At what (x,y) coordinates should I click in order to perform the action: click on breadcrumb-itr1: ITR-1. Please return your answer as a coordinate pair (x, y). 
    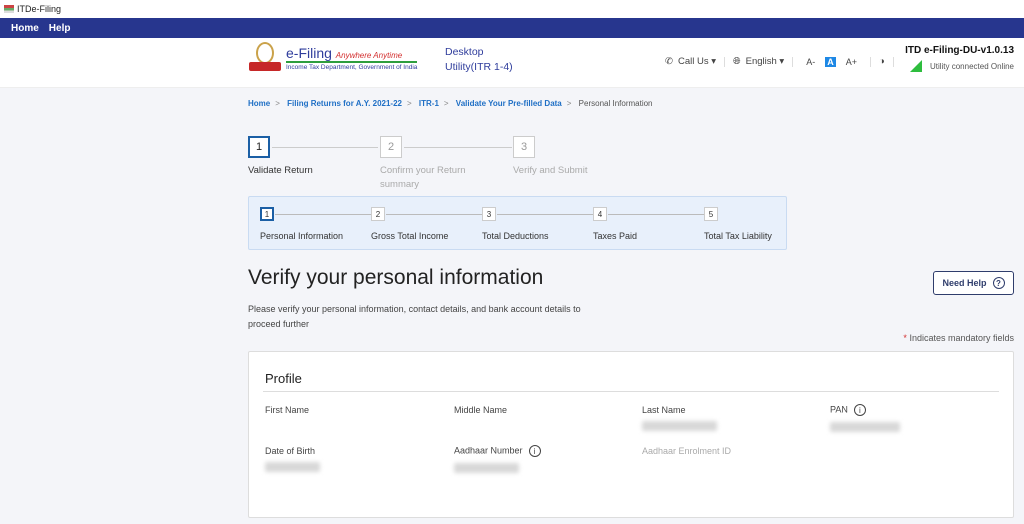
    Looking at the image, I should click on (429, 103).